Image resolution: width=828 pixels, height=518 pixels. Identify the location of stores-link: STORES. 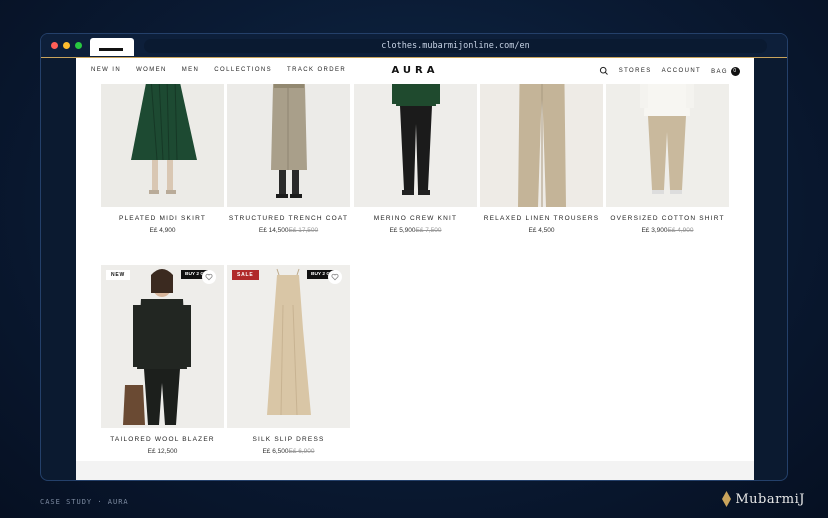
(635, 71).